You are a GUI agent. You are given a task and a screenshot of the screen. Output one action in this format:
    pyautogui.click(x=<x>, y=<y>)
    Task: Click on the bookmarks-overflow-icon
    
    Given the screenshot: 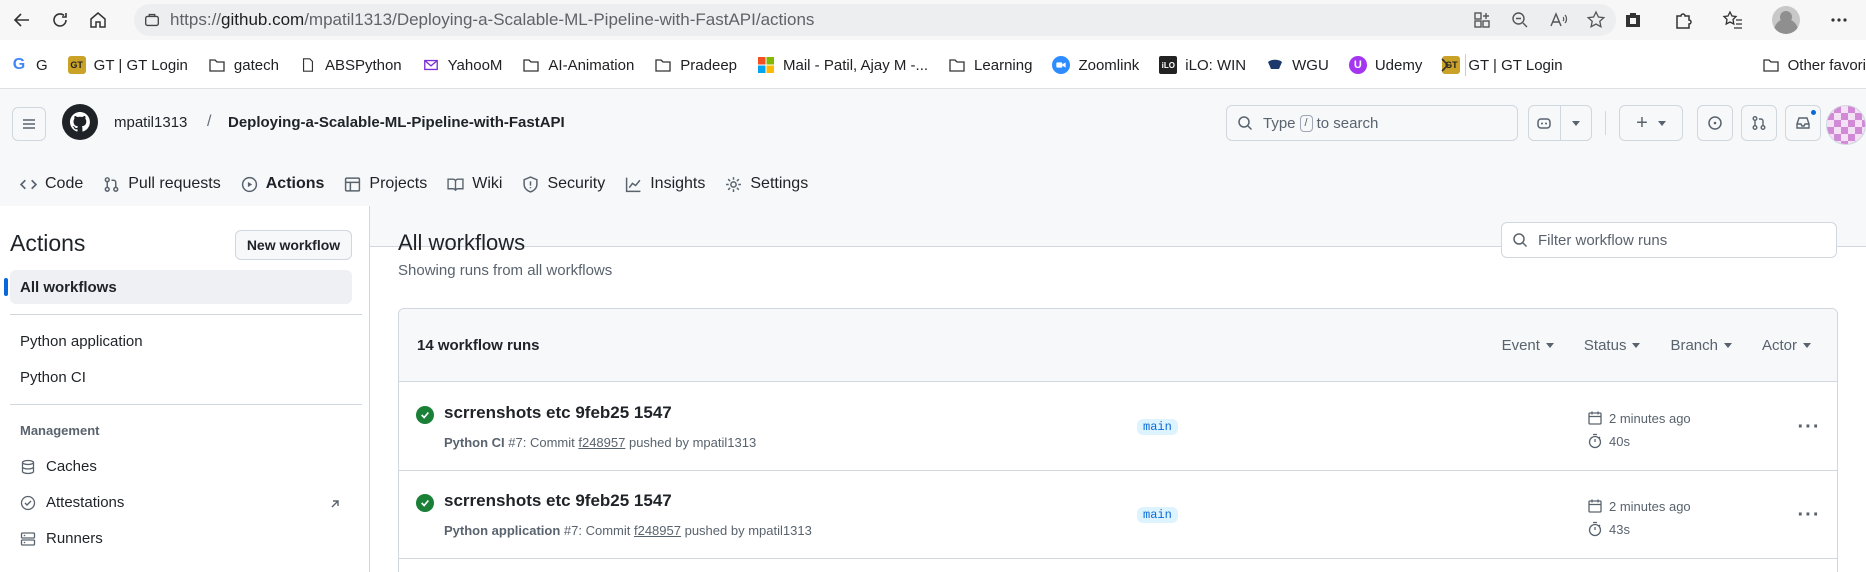 What is the action you would take?
    pyautogui.click(x=1445, y=65)
    